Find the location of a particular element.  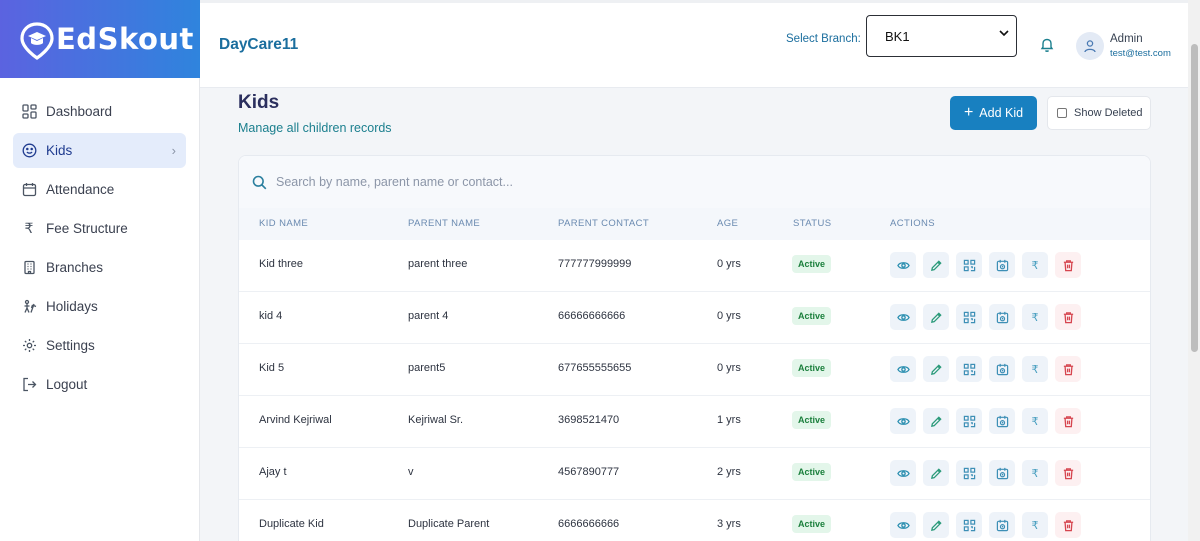

column-header-parent-contact: PARENT CONTACT is located at coordinates (603, 223).